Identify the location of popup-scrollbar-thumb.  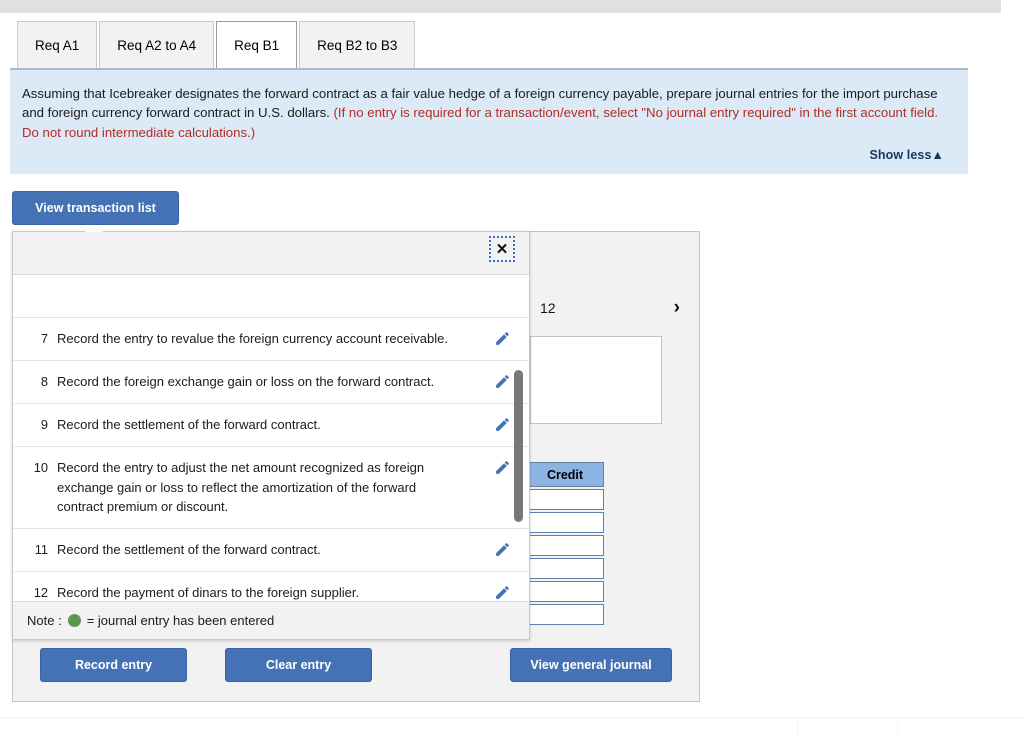
(518, 446).